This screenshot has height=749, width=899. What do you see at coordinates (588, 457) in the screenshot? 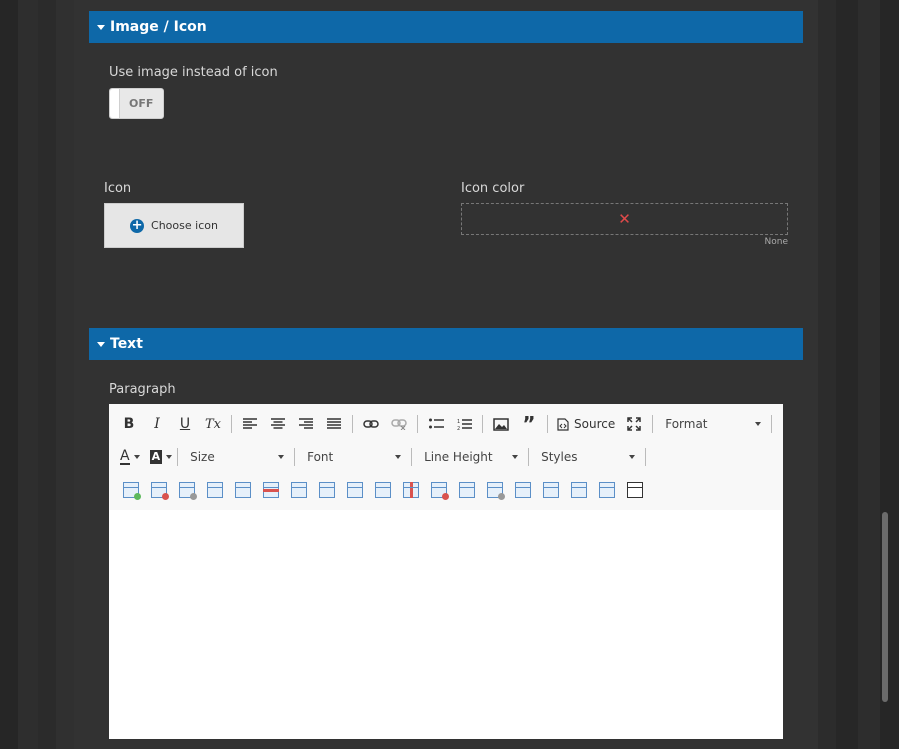
I see `styles-dropdown: Styles` at bounding box center [588, 457].